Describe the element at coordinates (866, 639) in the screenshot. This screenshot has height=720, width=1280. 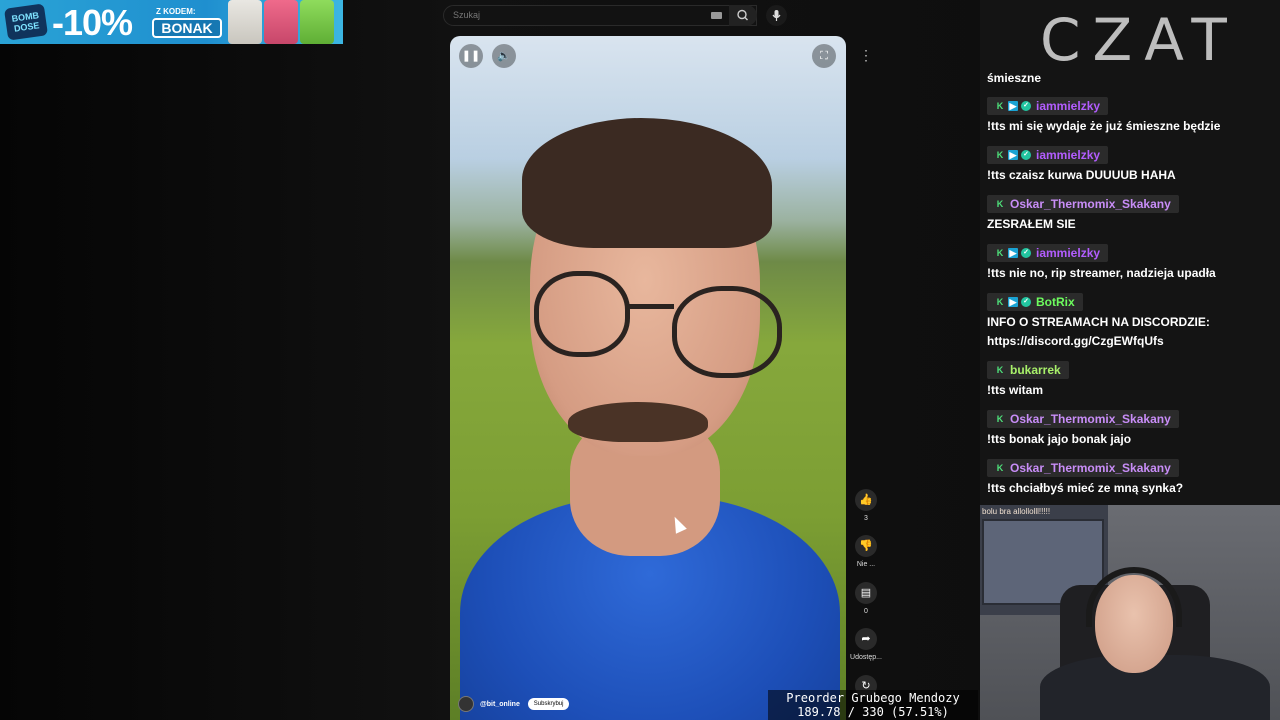
I see `share-icon: ➦` at that location.